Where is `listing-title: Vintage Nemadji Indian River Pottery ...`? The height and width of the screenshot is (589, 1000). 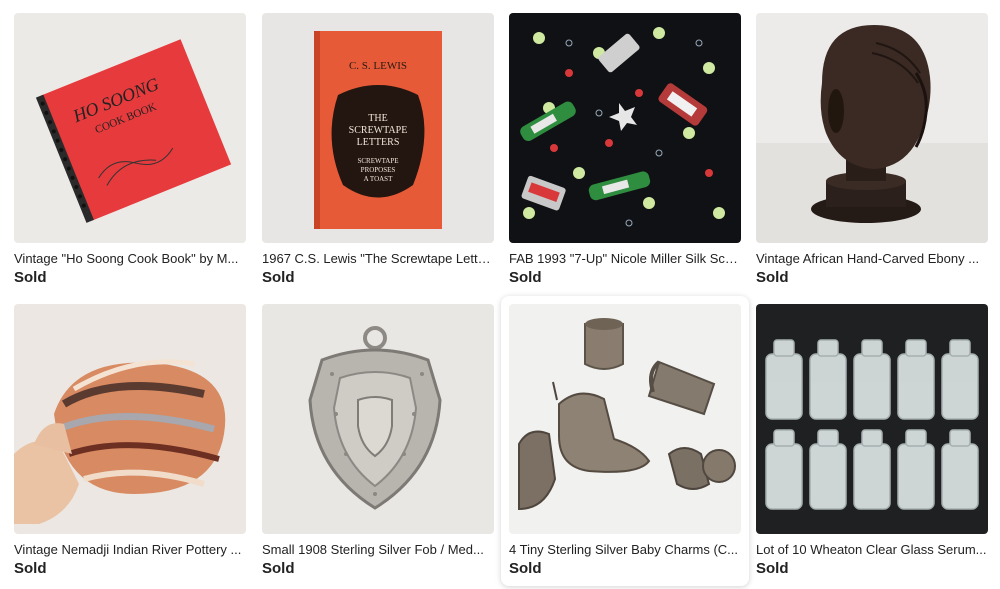 listing-title: Vintage Nemadji Indian River Pottery ... is located at coordinates (130, 550).